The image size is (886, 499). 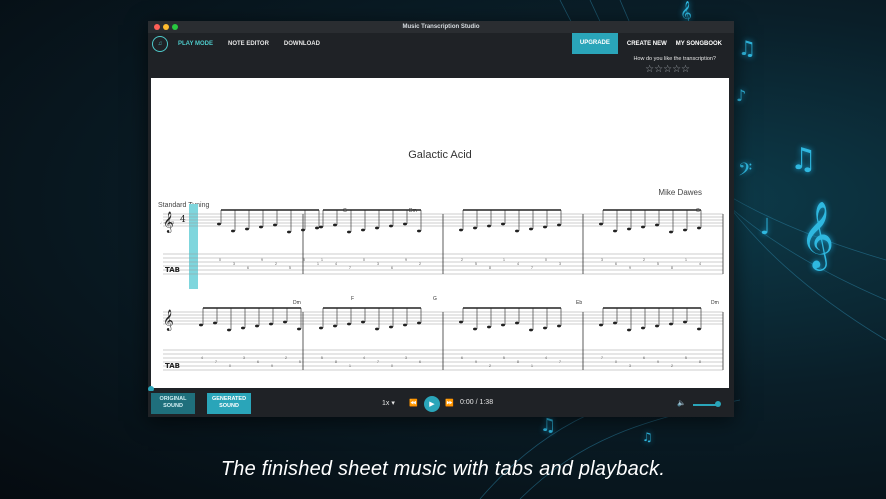 I want to click on logo-glyph: ♫, so click(x=160, y=43).